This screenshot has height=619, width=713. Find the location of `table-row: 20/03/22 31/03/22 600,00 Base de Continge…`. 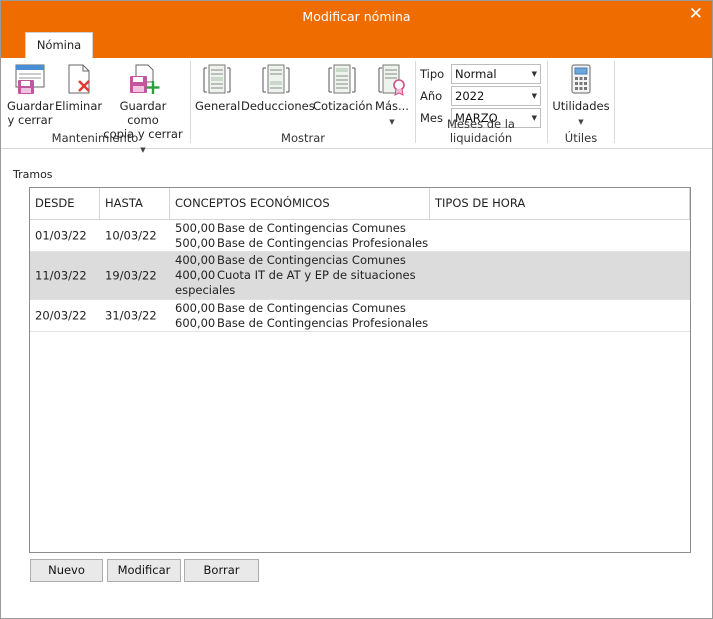

table-row: 20/03/22 31/03/22 600,00 Base de Continge… is located at coordinates (360, 316).